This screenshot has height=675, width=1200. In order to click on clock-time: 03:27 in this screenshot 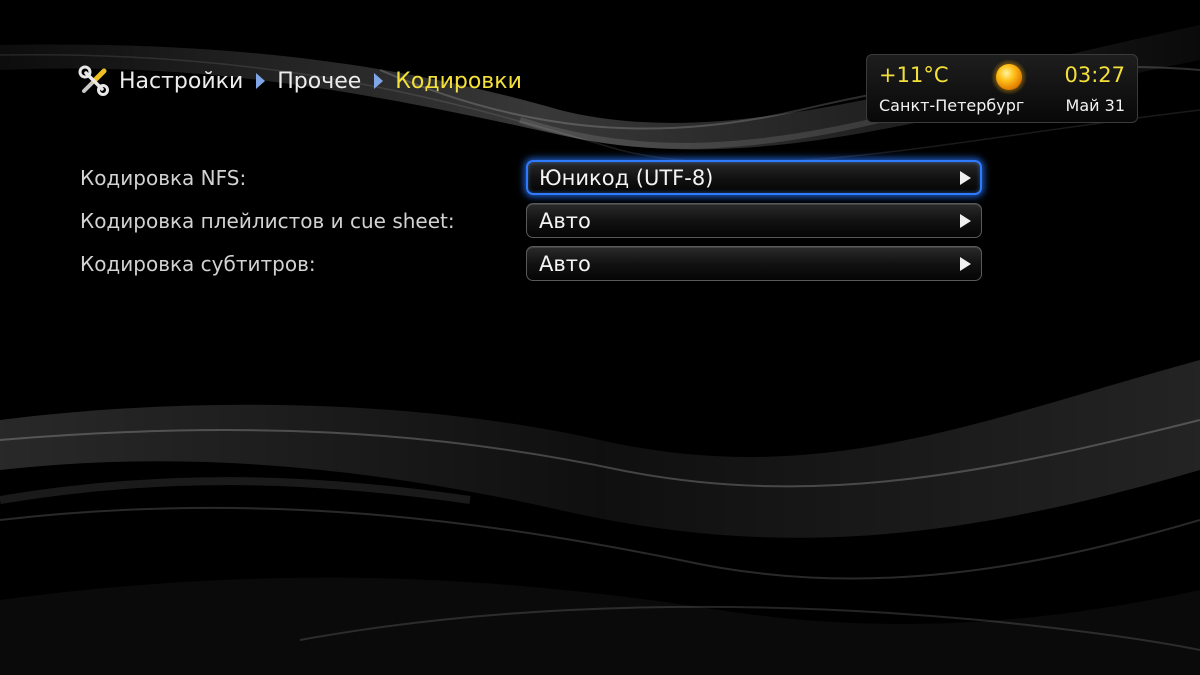, I will do `click(1094, 75)`.